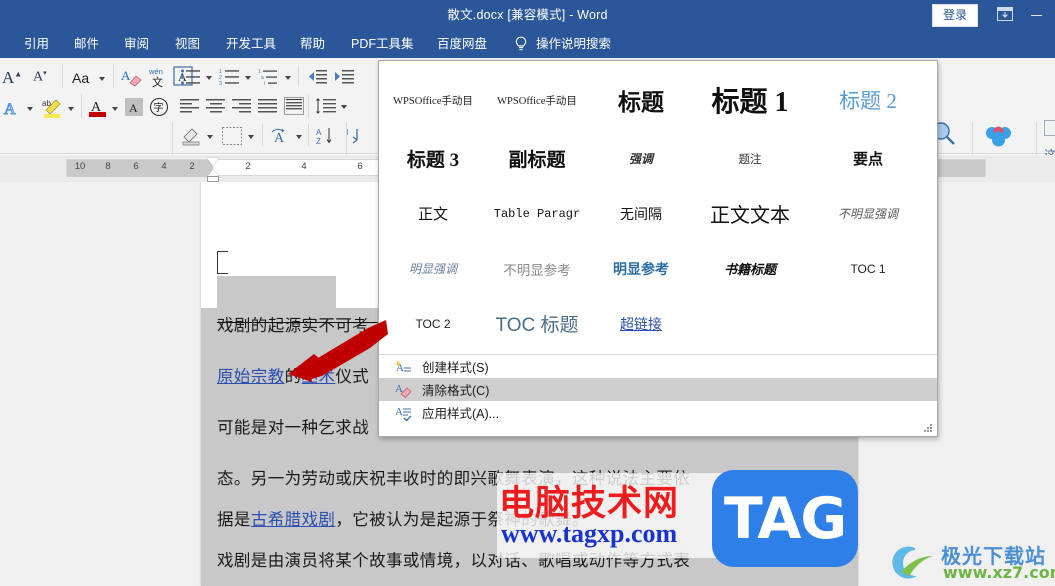 The width and height of the screenshot is (1055, 586). I want to click on style-item-subtitle: 副标题, so click(537, 158).